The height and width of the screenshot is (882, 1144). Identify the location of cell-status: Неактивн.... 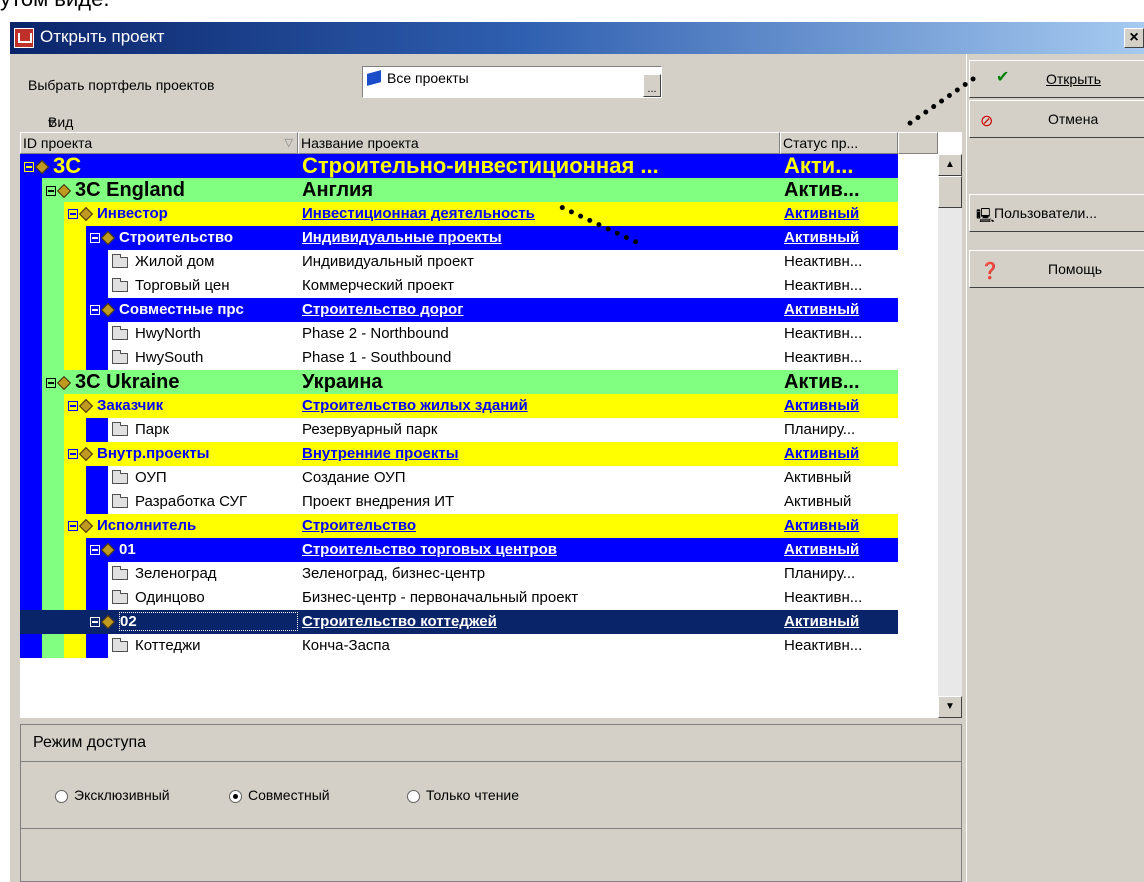
(823, 285).